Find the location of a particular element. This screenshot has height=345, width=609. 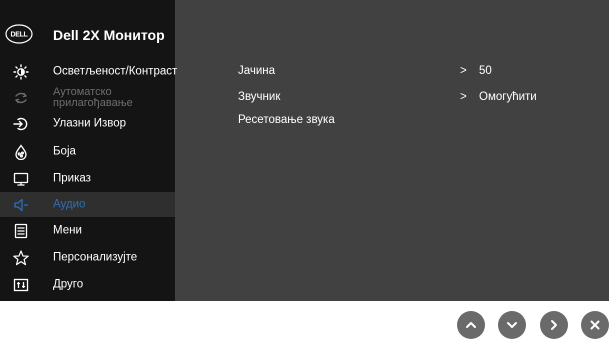

color-icon is located at coordinates (21, 151).